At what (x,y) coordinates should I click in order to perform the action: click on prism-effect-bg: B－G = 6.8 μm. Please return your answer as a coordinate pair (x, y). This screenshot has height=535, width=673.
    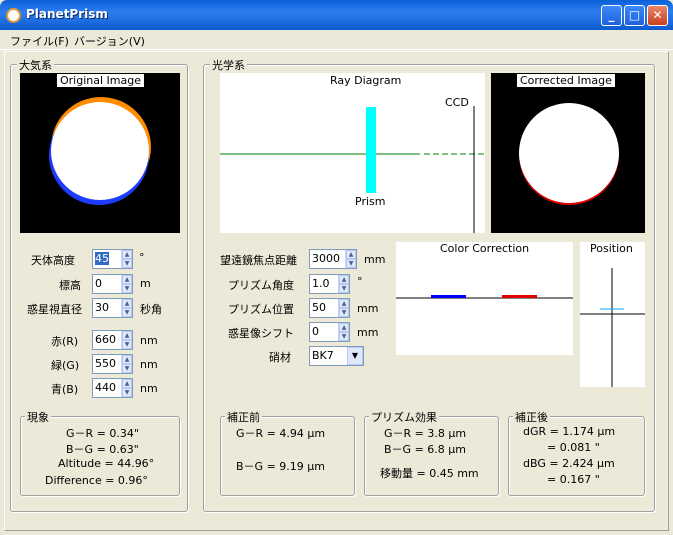
    Looking at the image, I should click on (425, 449).